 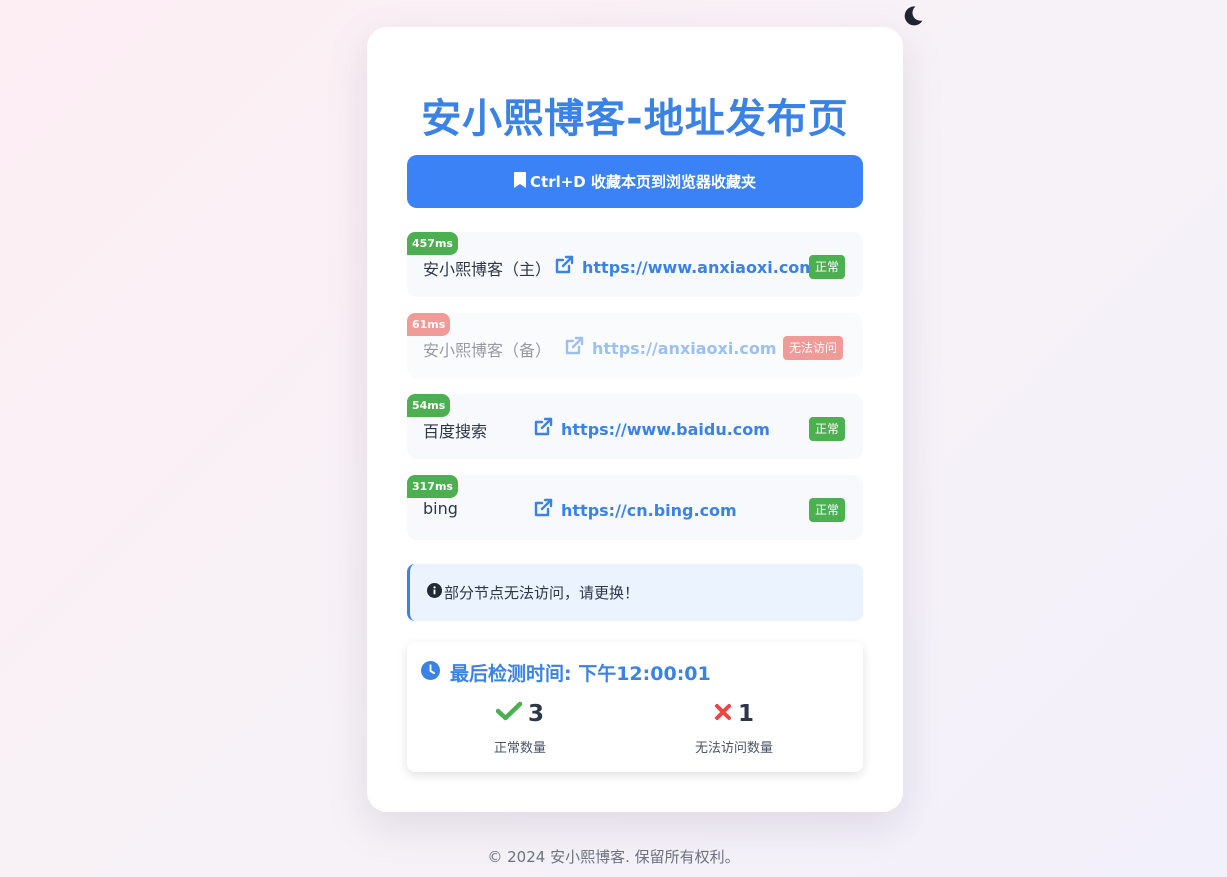 I want to click on footer-copyright: © 2024 安小熙博客. 保留所有权利。, so click(x=613, y=857).